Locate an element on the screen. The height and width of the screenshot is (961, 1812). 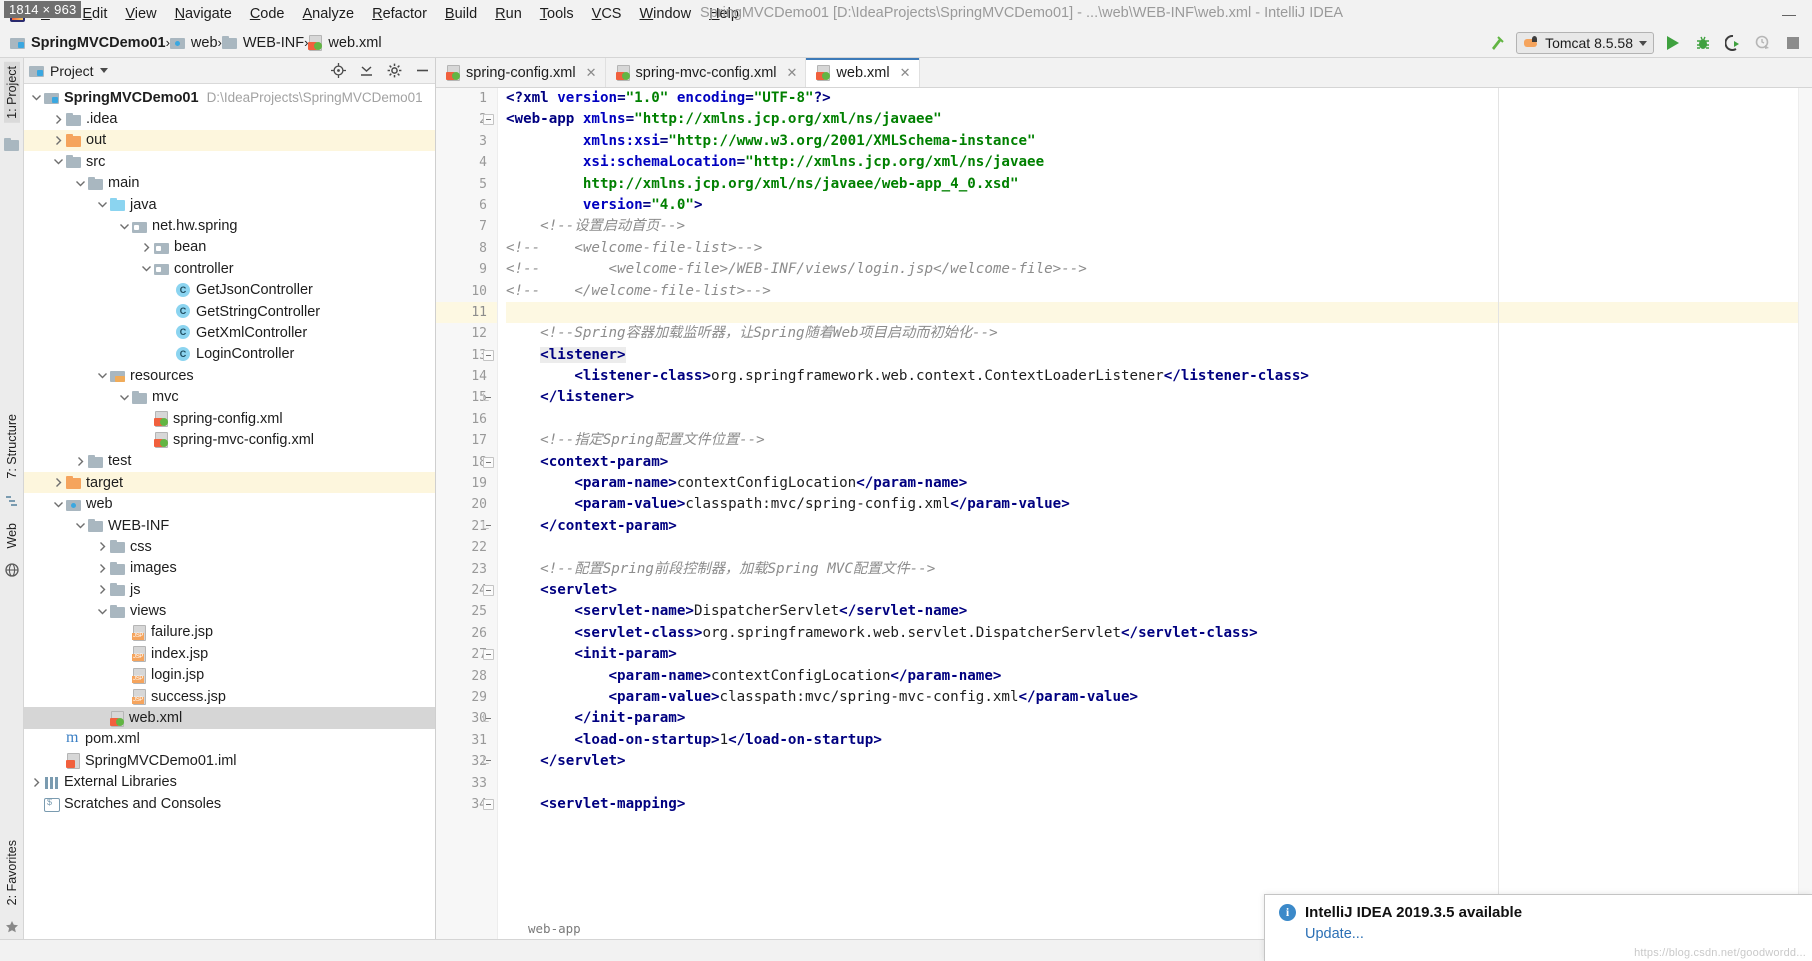
tree-row: GetStringController is located at coordinates (229, 311).